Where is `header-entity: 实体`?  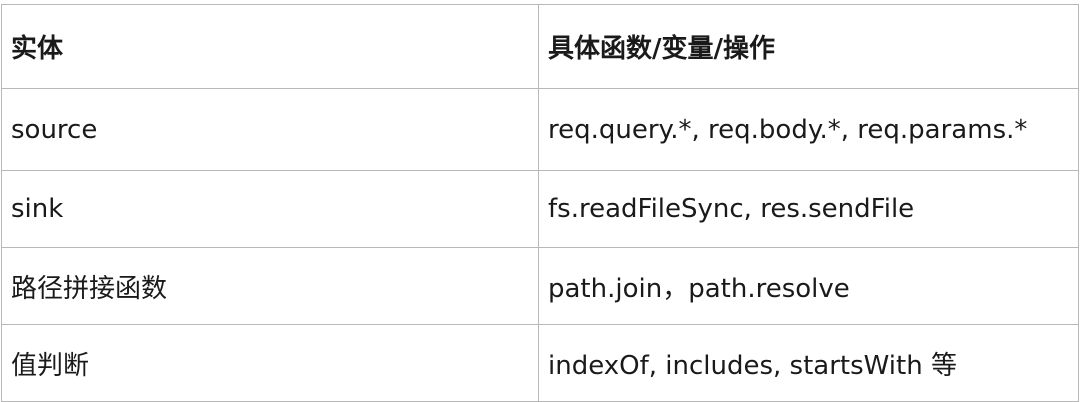
header-entity: 实体 is located at coordinates (270, 46).